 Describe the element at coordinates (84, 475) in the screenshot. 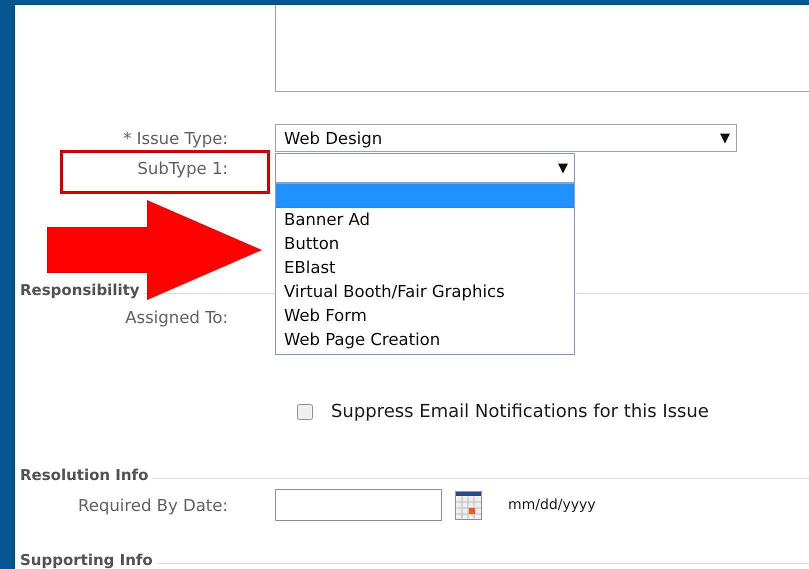

I see `section-heading: Resolution Info` at that location.